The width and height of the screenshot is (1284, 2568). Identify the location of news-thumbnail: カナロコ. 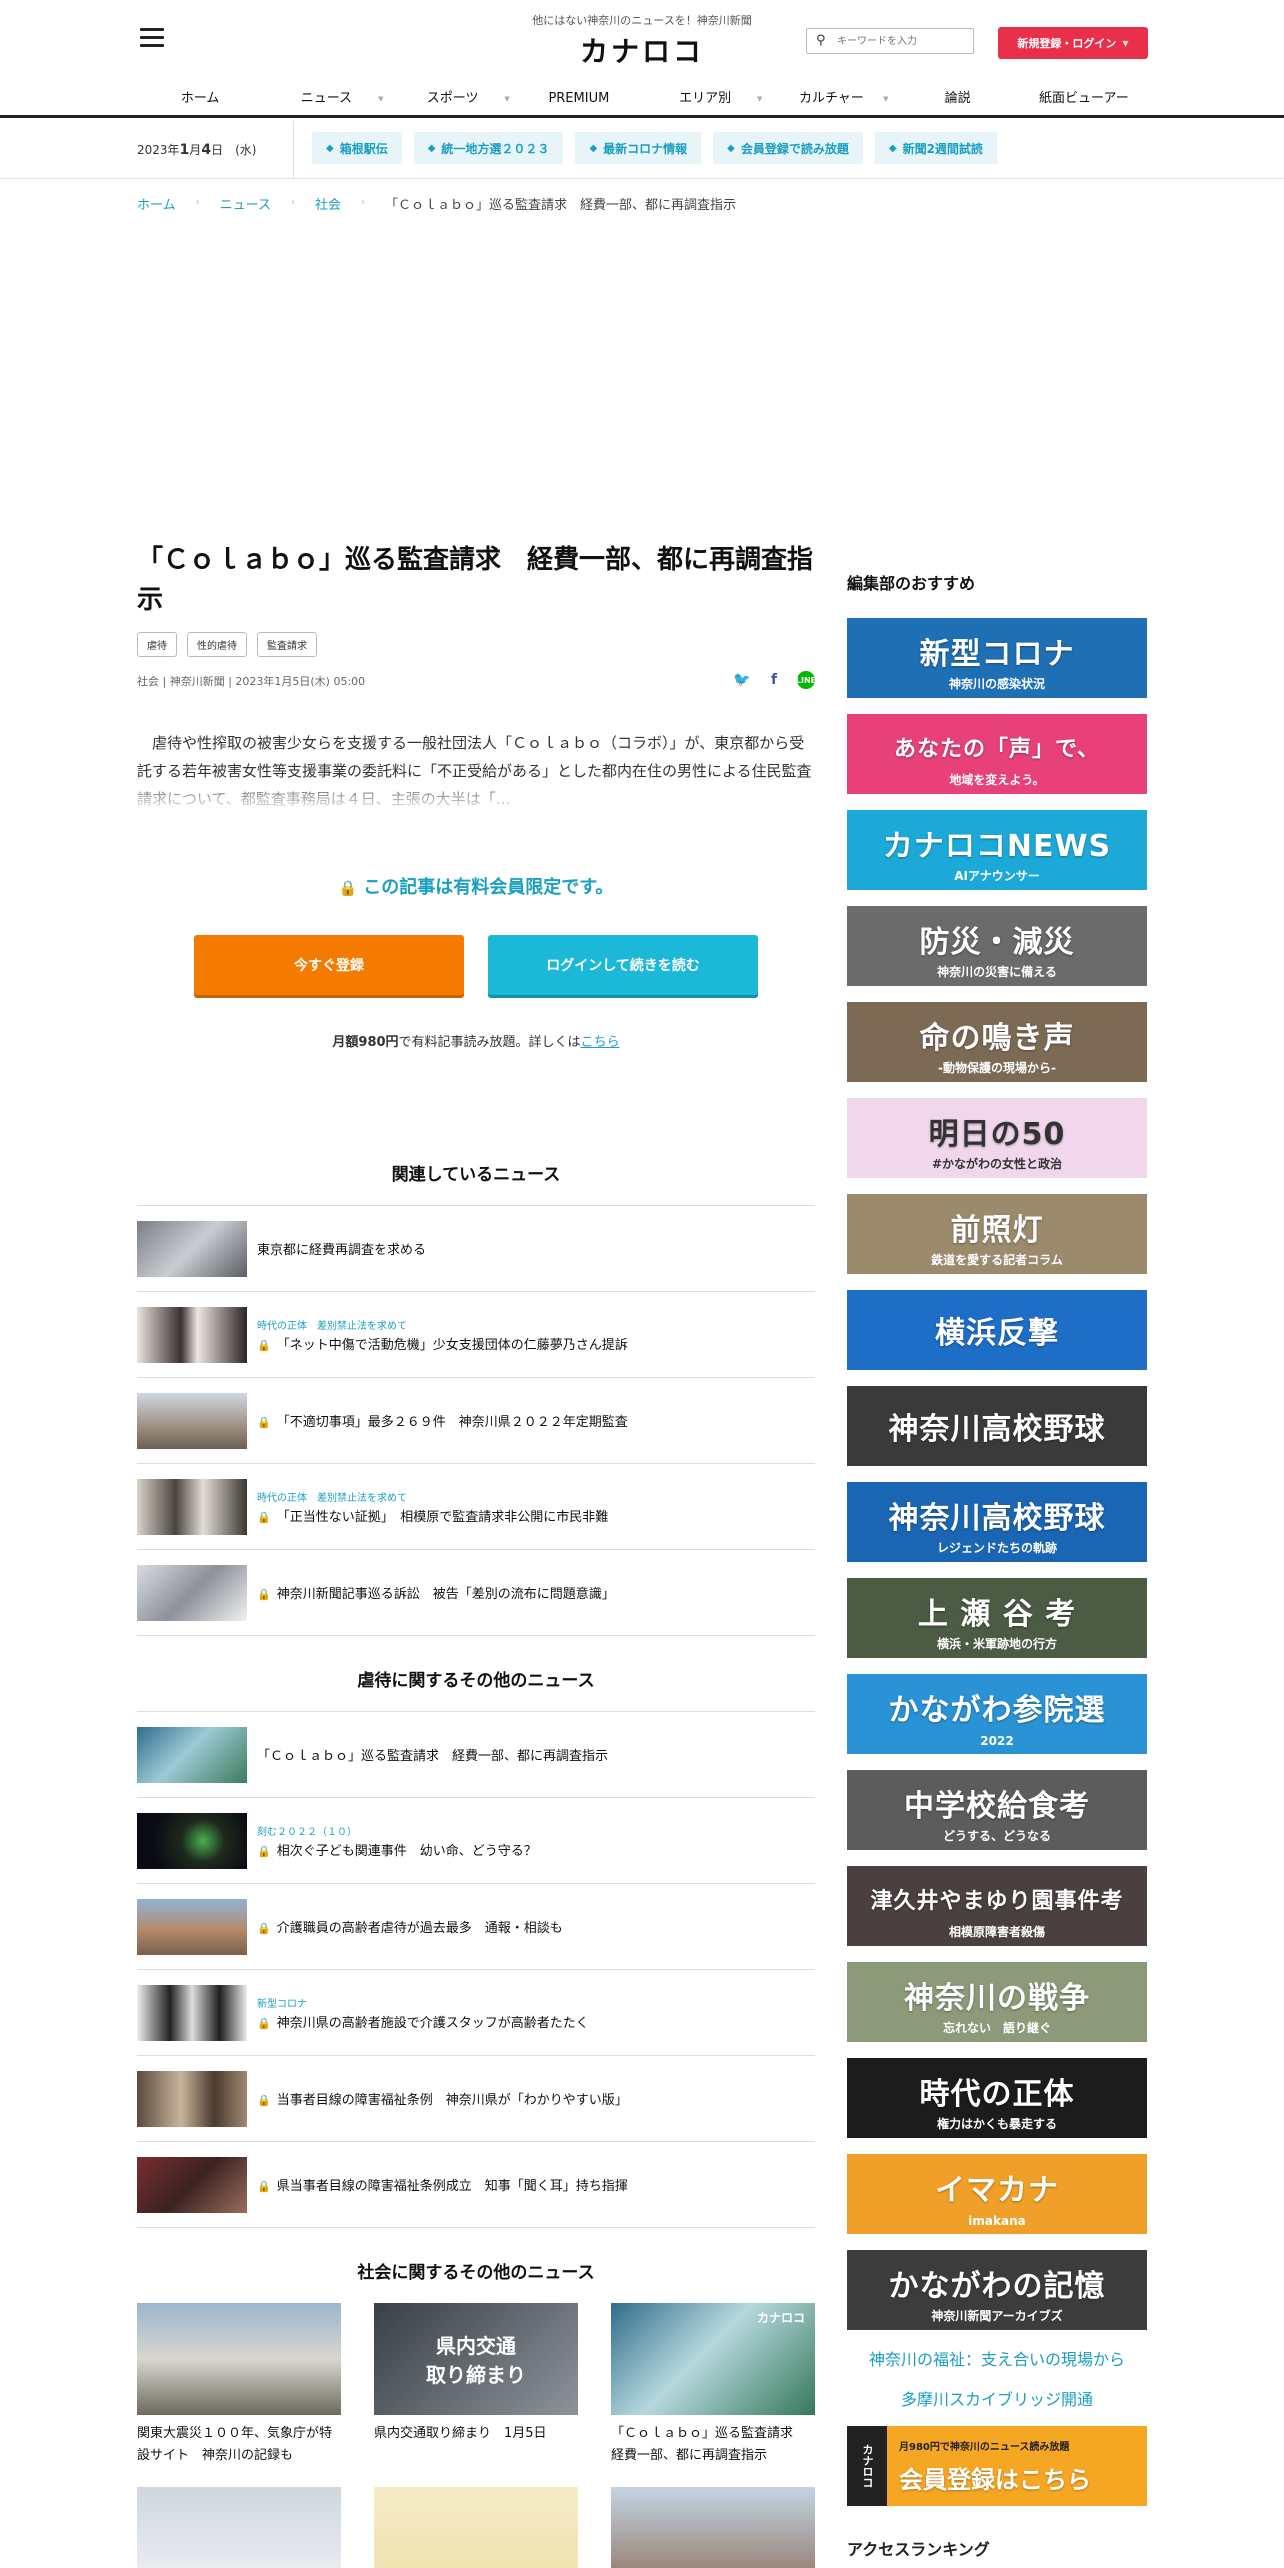
(713, 2359).